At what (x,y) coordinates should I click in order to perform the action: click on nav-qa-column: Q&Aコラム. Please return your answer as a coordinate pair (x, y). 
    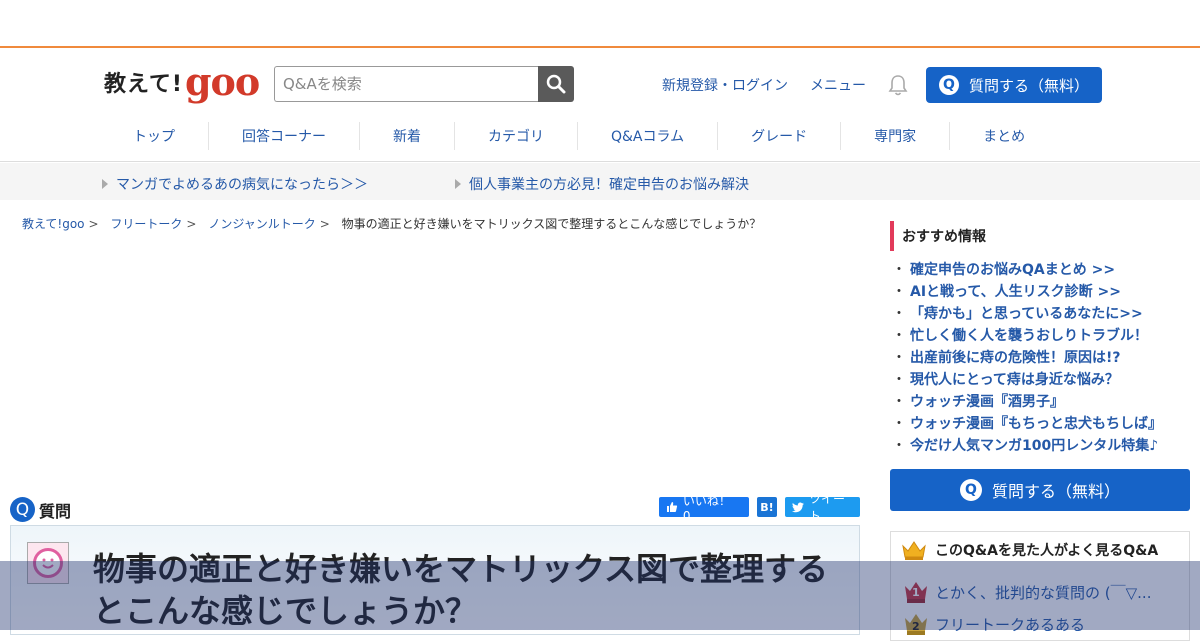
    Looking at the image, I should click on (648, 136).